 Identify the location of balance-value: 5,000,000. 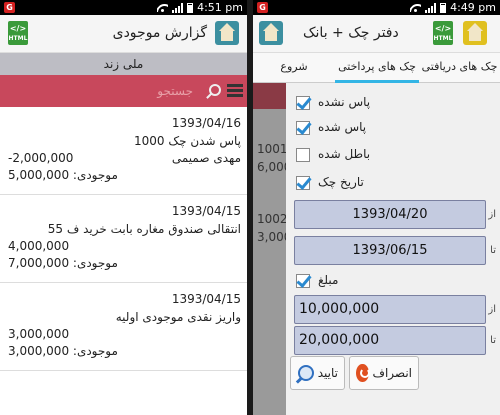
(39, 175).